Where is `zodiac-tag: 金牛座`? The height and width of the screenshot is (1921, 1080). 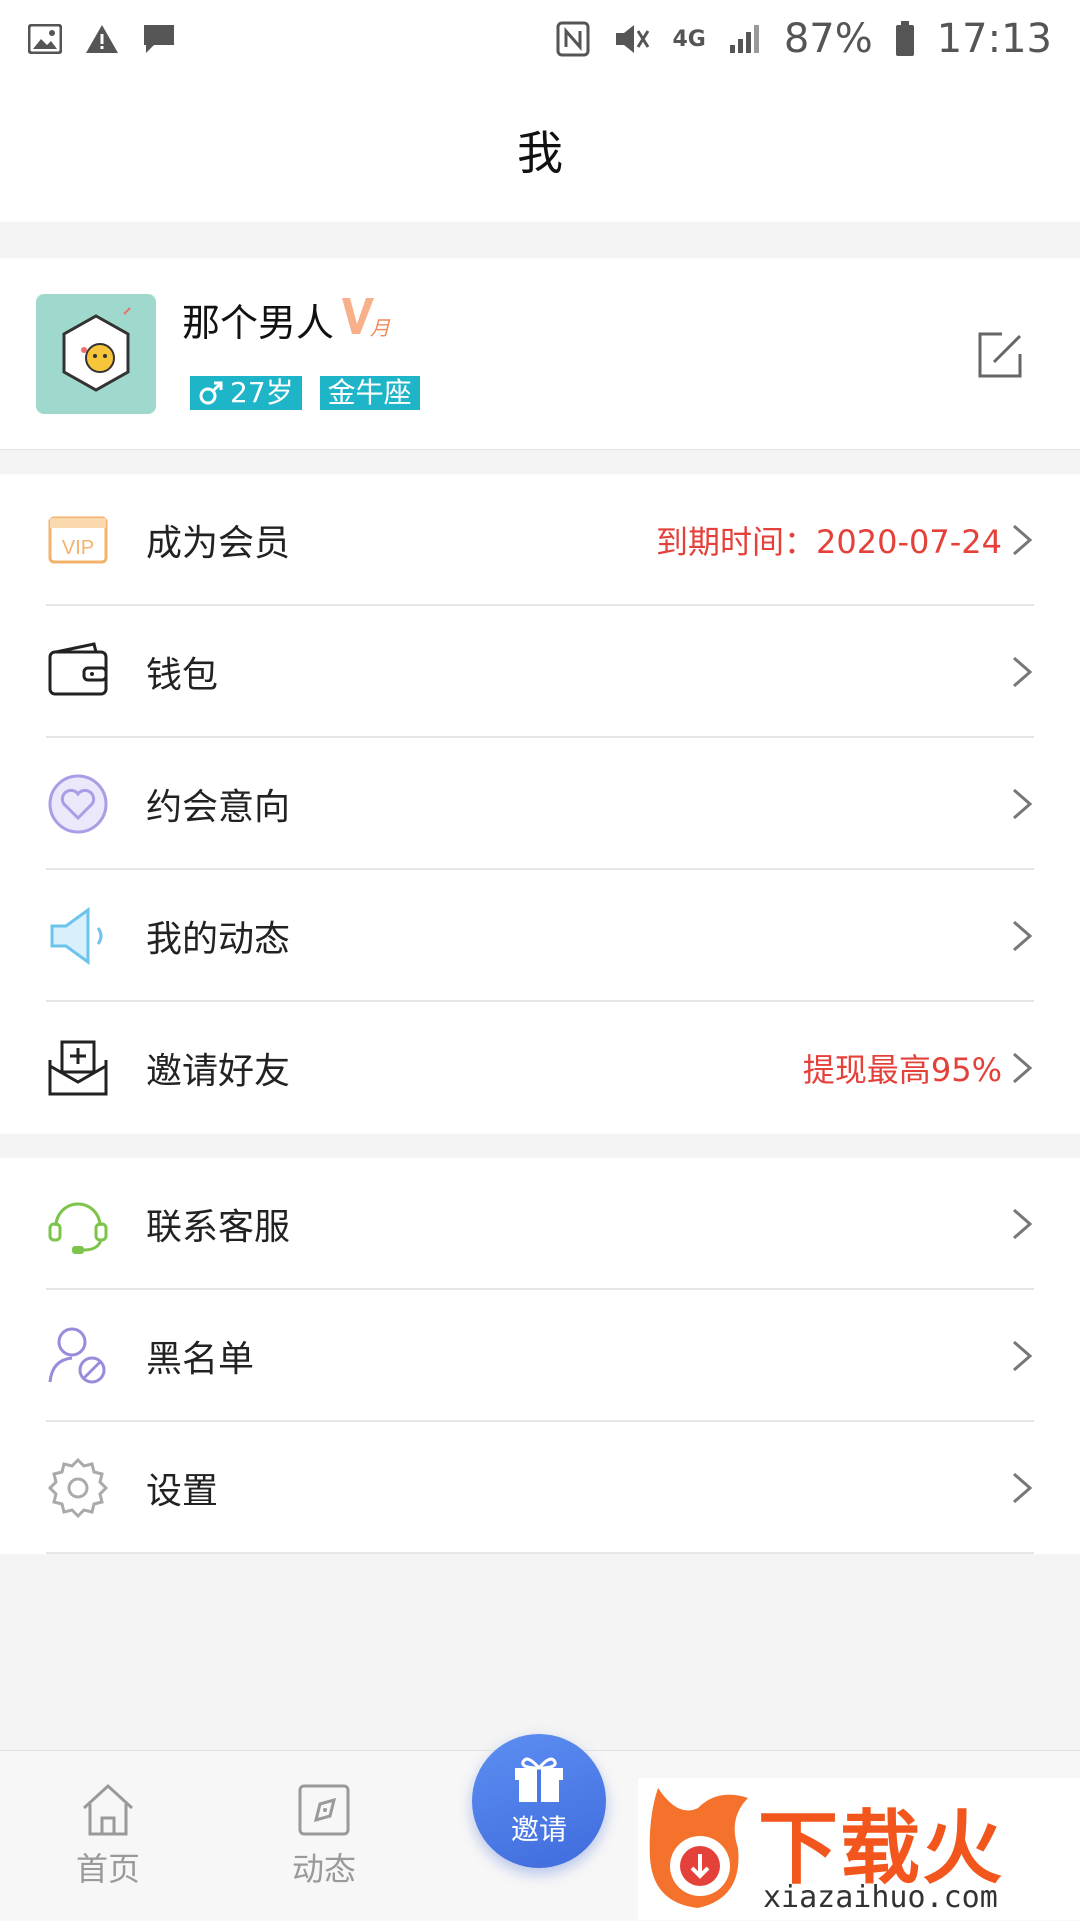 zodiac-tag: 金牛座 is located at coordinates (369, 393).